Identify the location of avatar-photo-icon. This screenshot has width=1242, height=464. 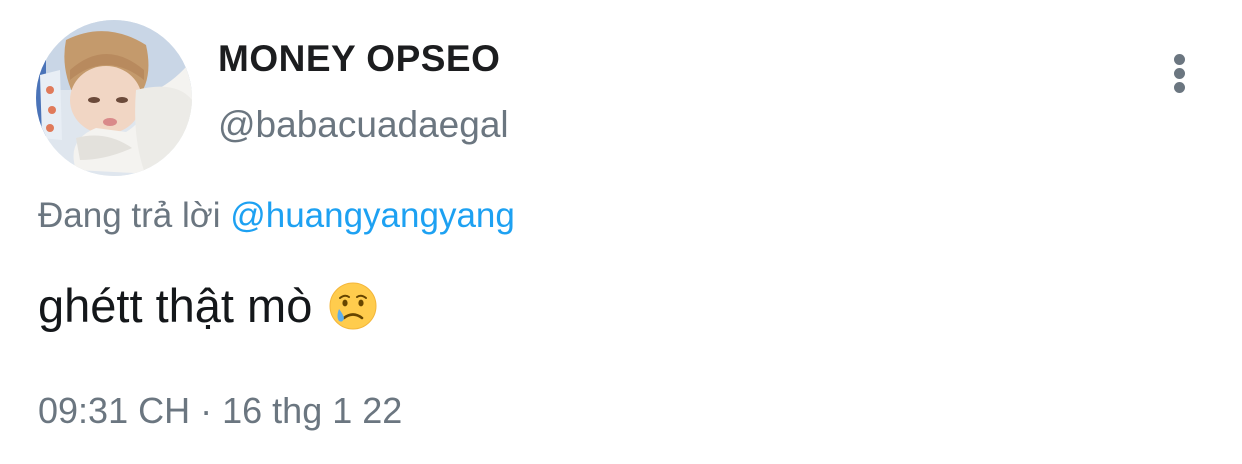
(114, 98).